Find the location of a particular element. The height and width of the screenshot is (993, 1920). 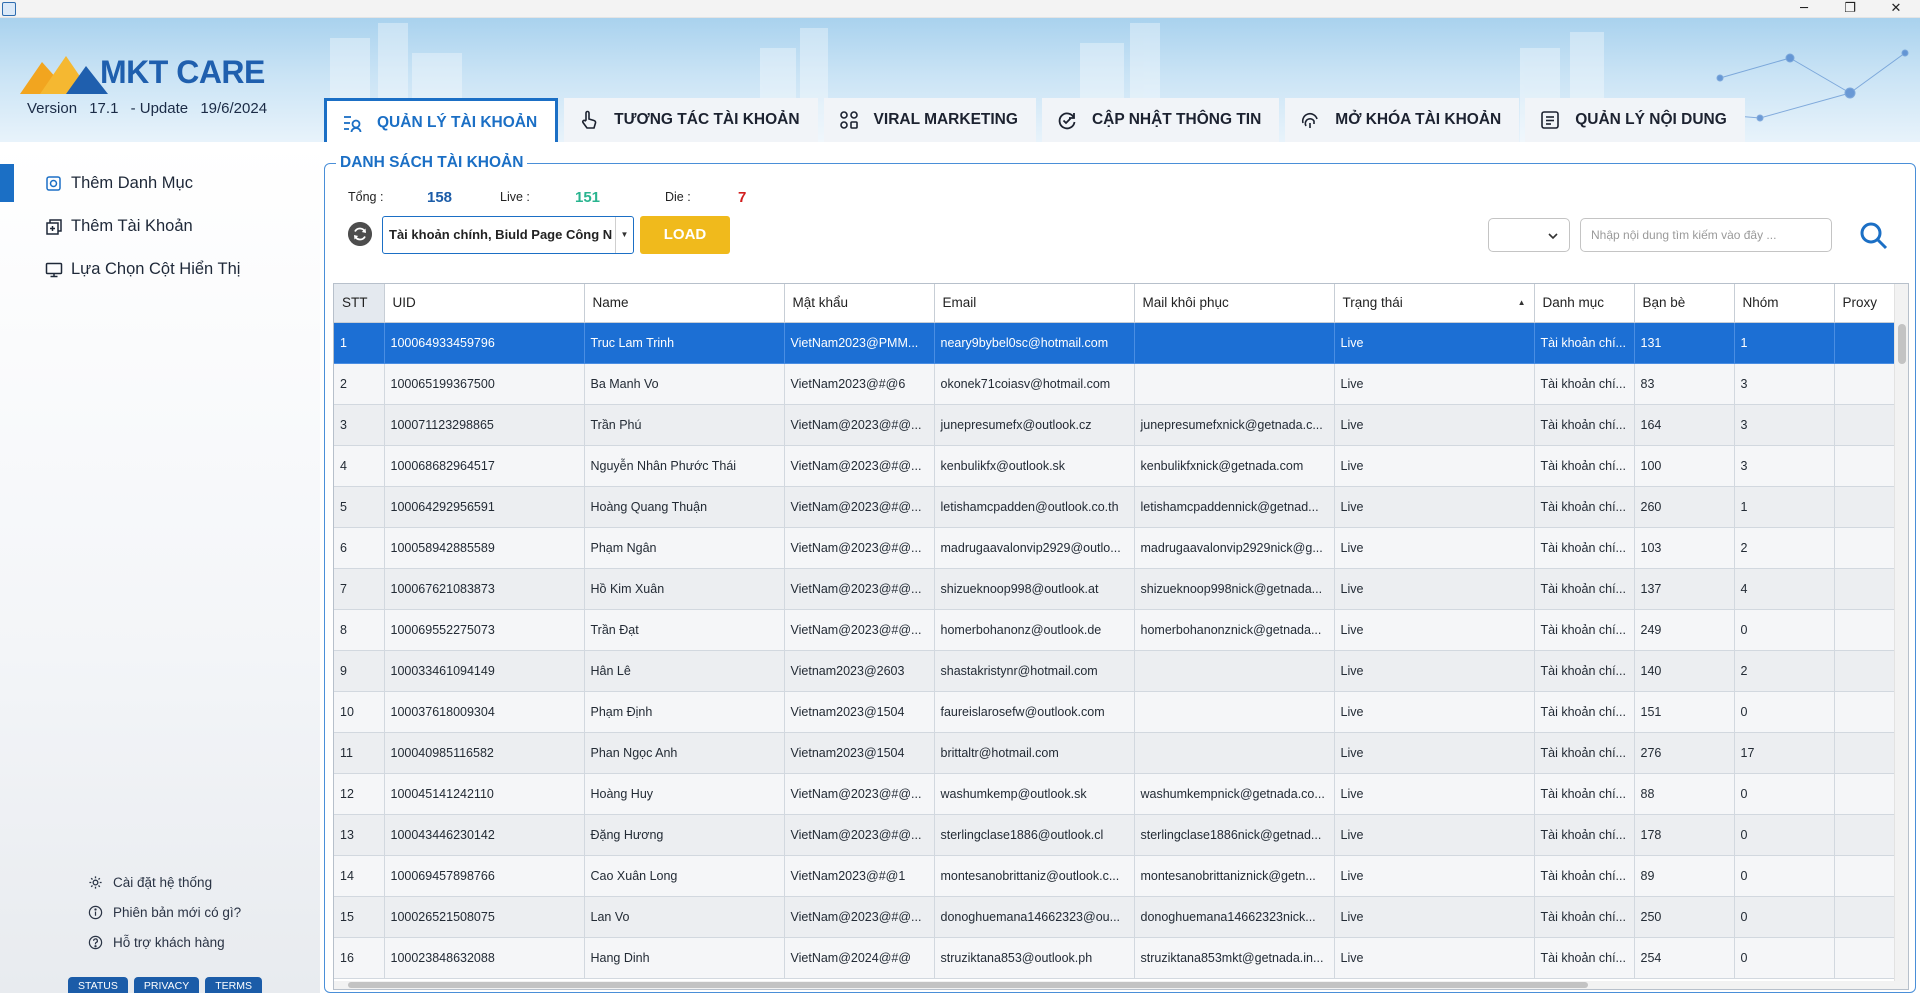

col-header-uid: UID is located at coordinates (484, 303).